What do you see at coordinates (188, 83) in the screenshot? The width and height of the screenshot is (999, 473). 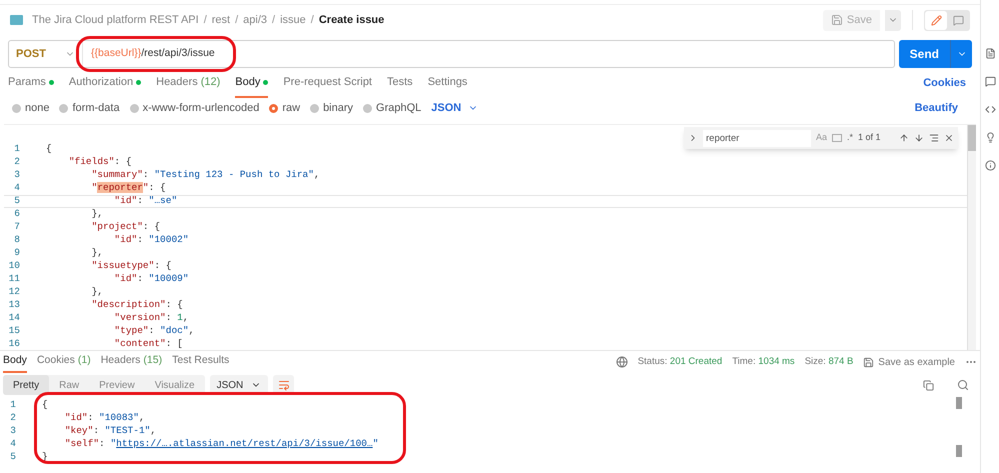 I see `request-tab: Headers (12)` at bounding box center [188, 83].